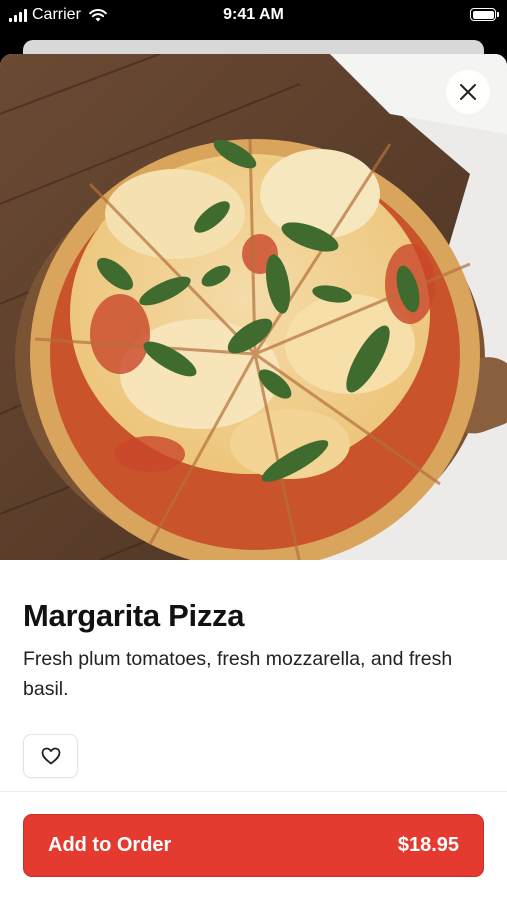 The image size is (507, 900). I want to click on favorite-button, so click(50, 756).